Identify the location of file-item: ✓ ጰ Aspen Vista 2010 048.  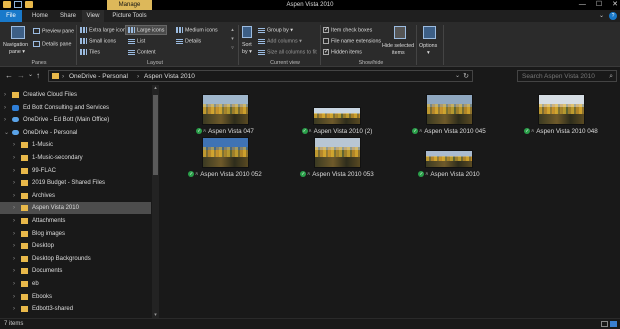
(561, 112).